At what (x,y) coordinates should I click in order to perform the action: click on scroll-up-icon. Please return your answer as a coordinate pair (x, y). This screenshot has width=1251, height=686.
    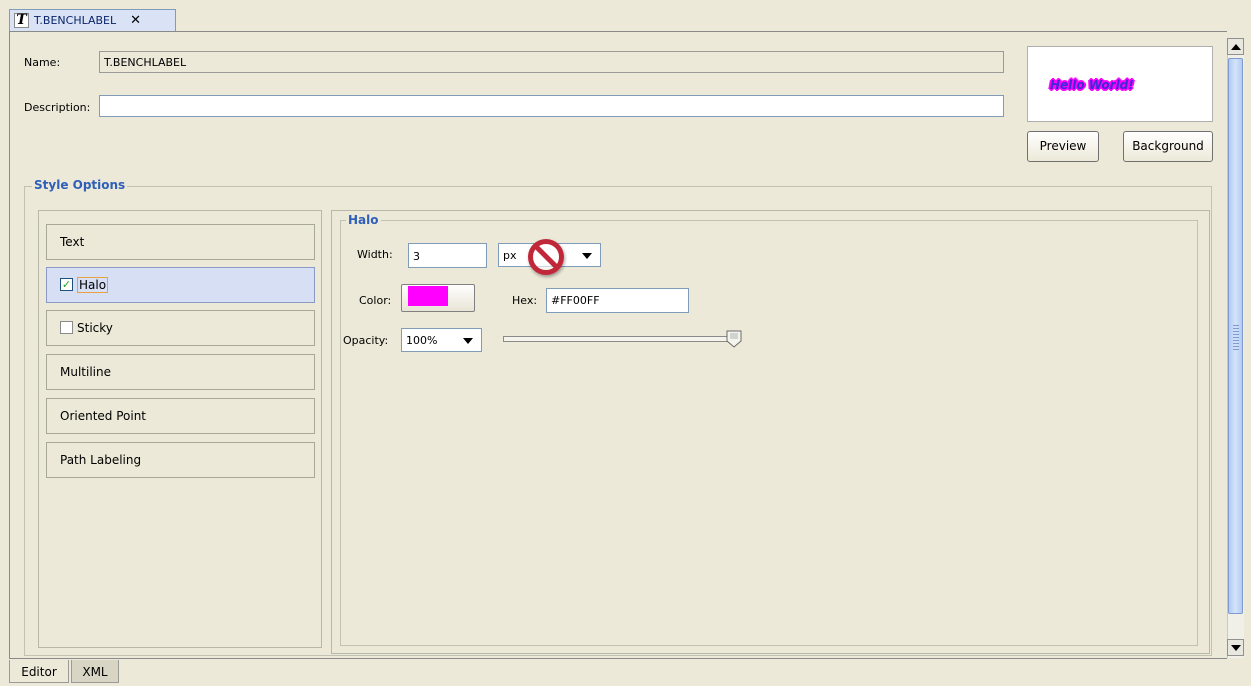
    Looking at the image, I should click on (1235, 46).